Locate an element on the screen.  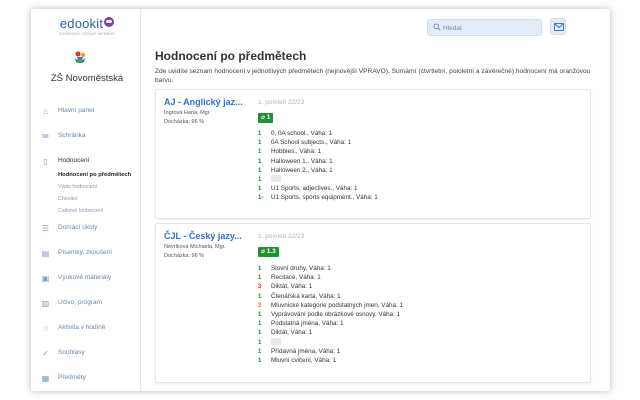
sidebar-item-vyukove-materialy: ▣ Výukové materiály is located at coordinates (90, 285).